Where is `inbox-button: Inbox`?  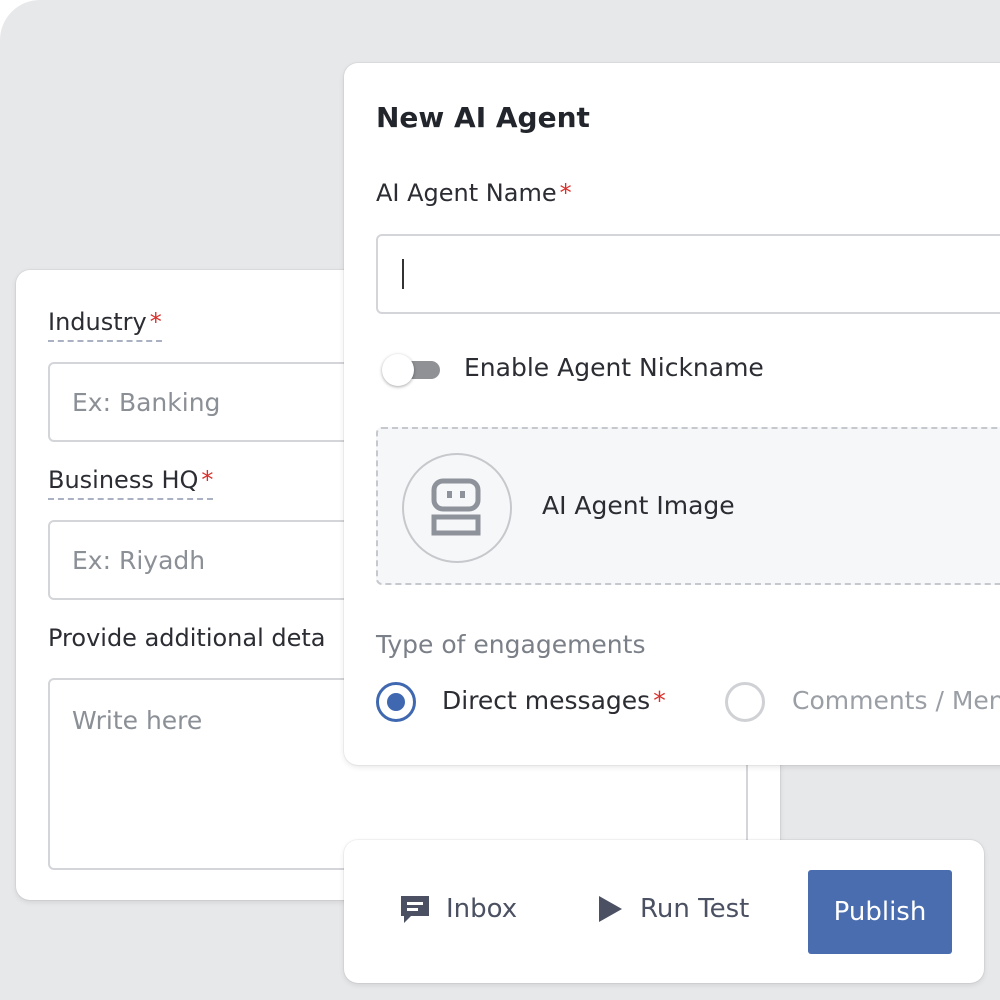 inbox-button: Inbox is located at coordinates (457, 909).